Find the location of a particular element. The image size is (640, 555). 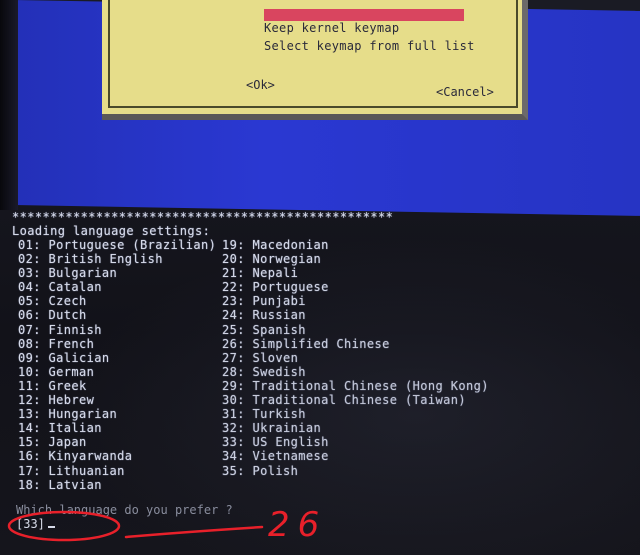

handwritten-annotation: 26 is located at coordinates (167, 525).